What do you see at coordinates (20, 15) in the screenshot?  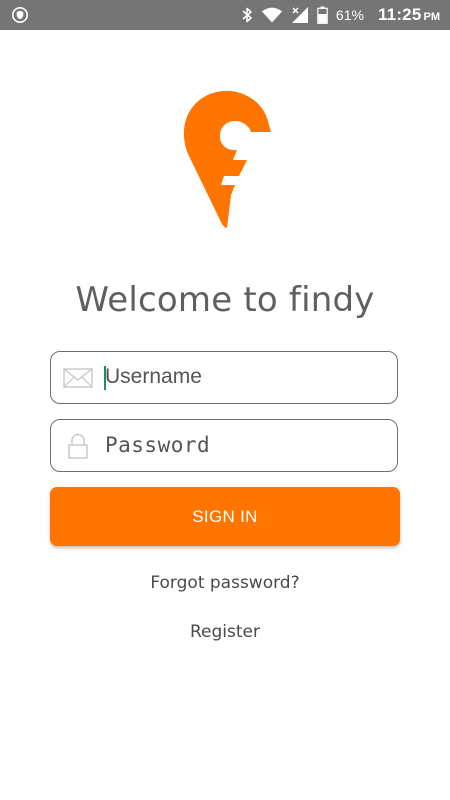 I see `shield-icon` at bounding box center [20, 15].